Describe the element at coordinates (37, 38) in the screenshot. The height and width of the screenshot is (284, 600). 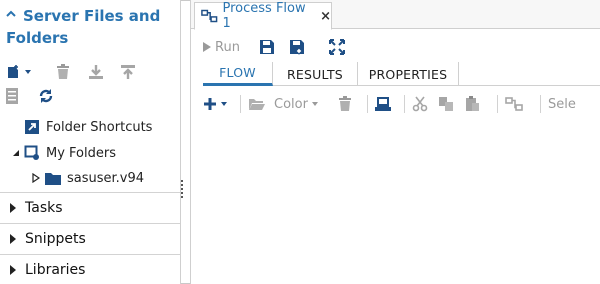
I see `pane-title-line2: Folders` at that location.